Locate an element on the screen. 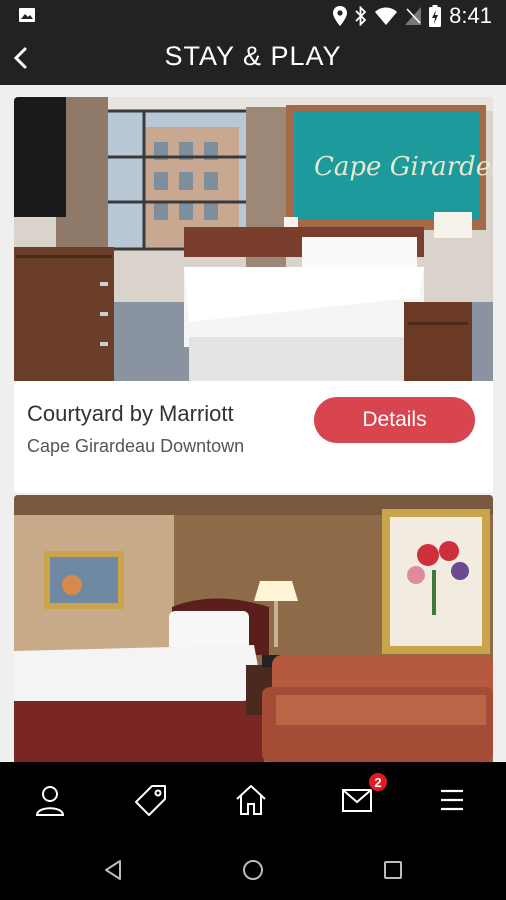  battery-icon is located at coordinates (435, 16).